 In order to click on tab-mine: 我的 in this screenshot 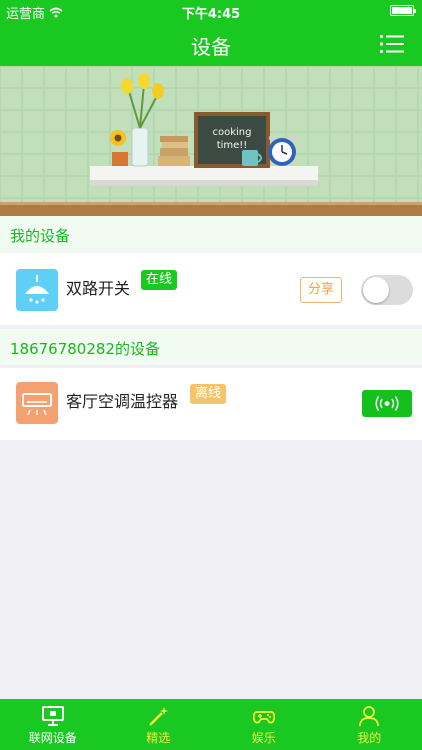, I will do `click(369, 724)`.